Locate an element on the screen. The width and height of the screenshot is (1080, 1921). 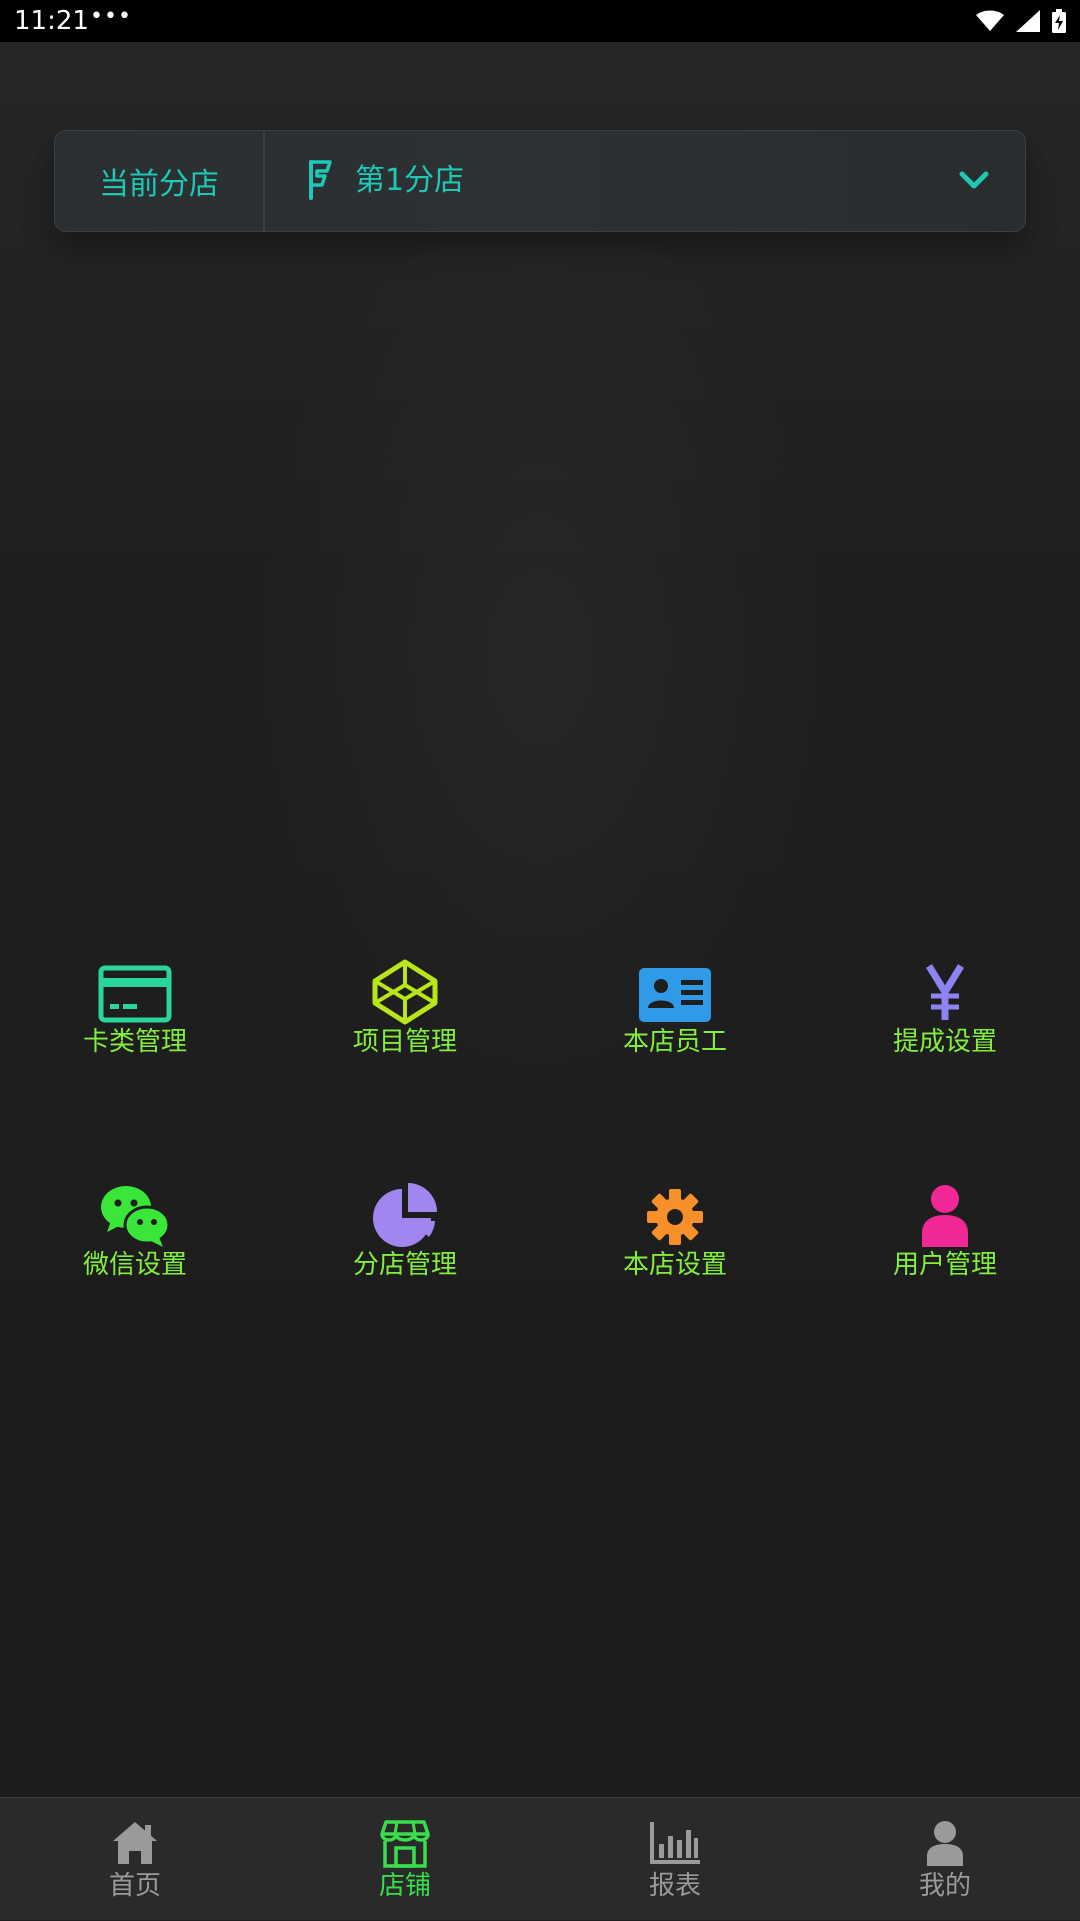
tab-label: 首页 is located at coordinates (134, 1886).